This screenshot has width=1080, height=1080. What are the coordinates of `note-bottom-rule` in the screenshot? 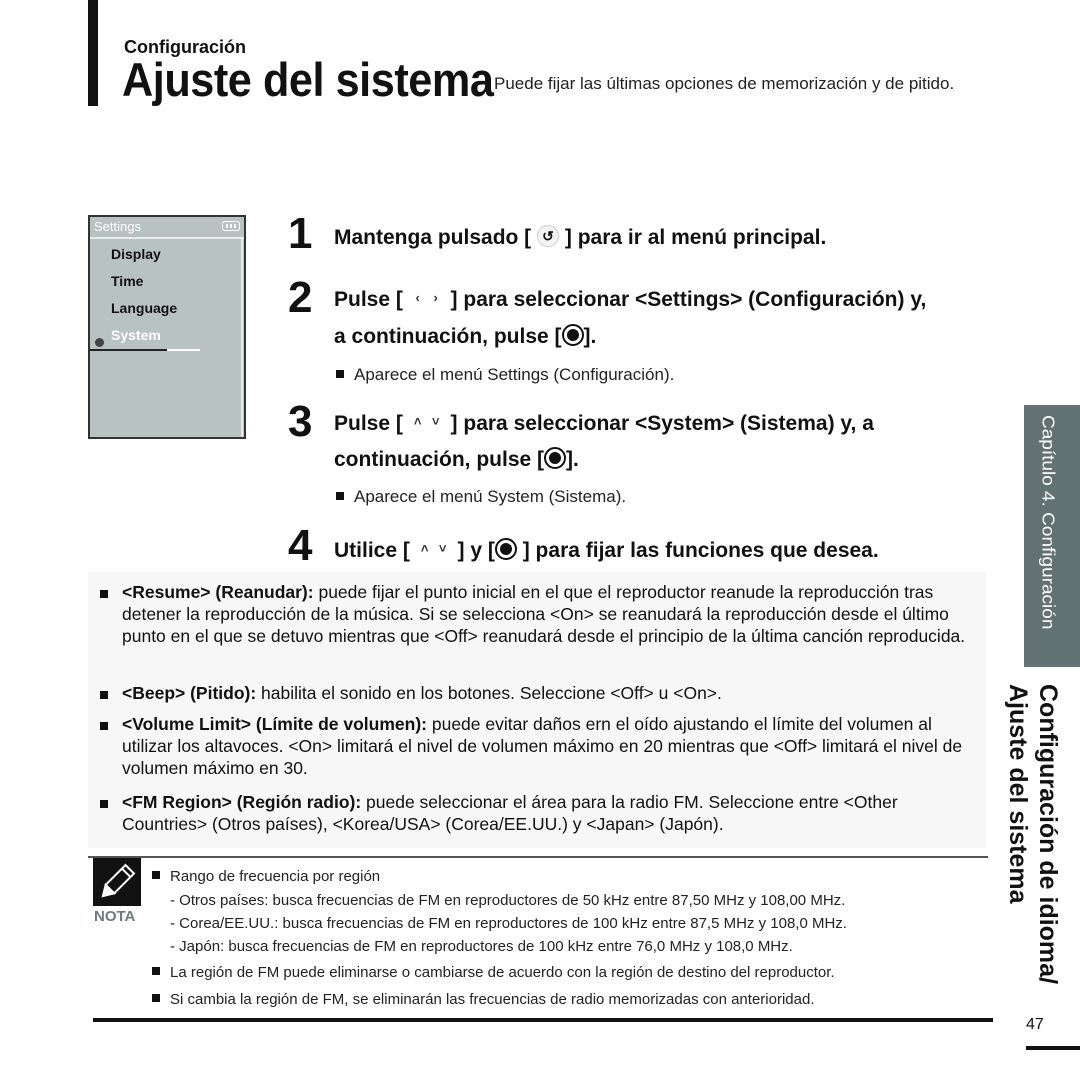 It's located at (543, 1020).